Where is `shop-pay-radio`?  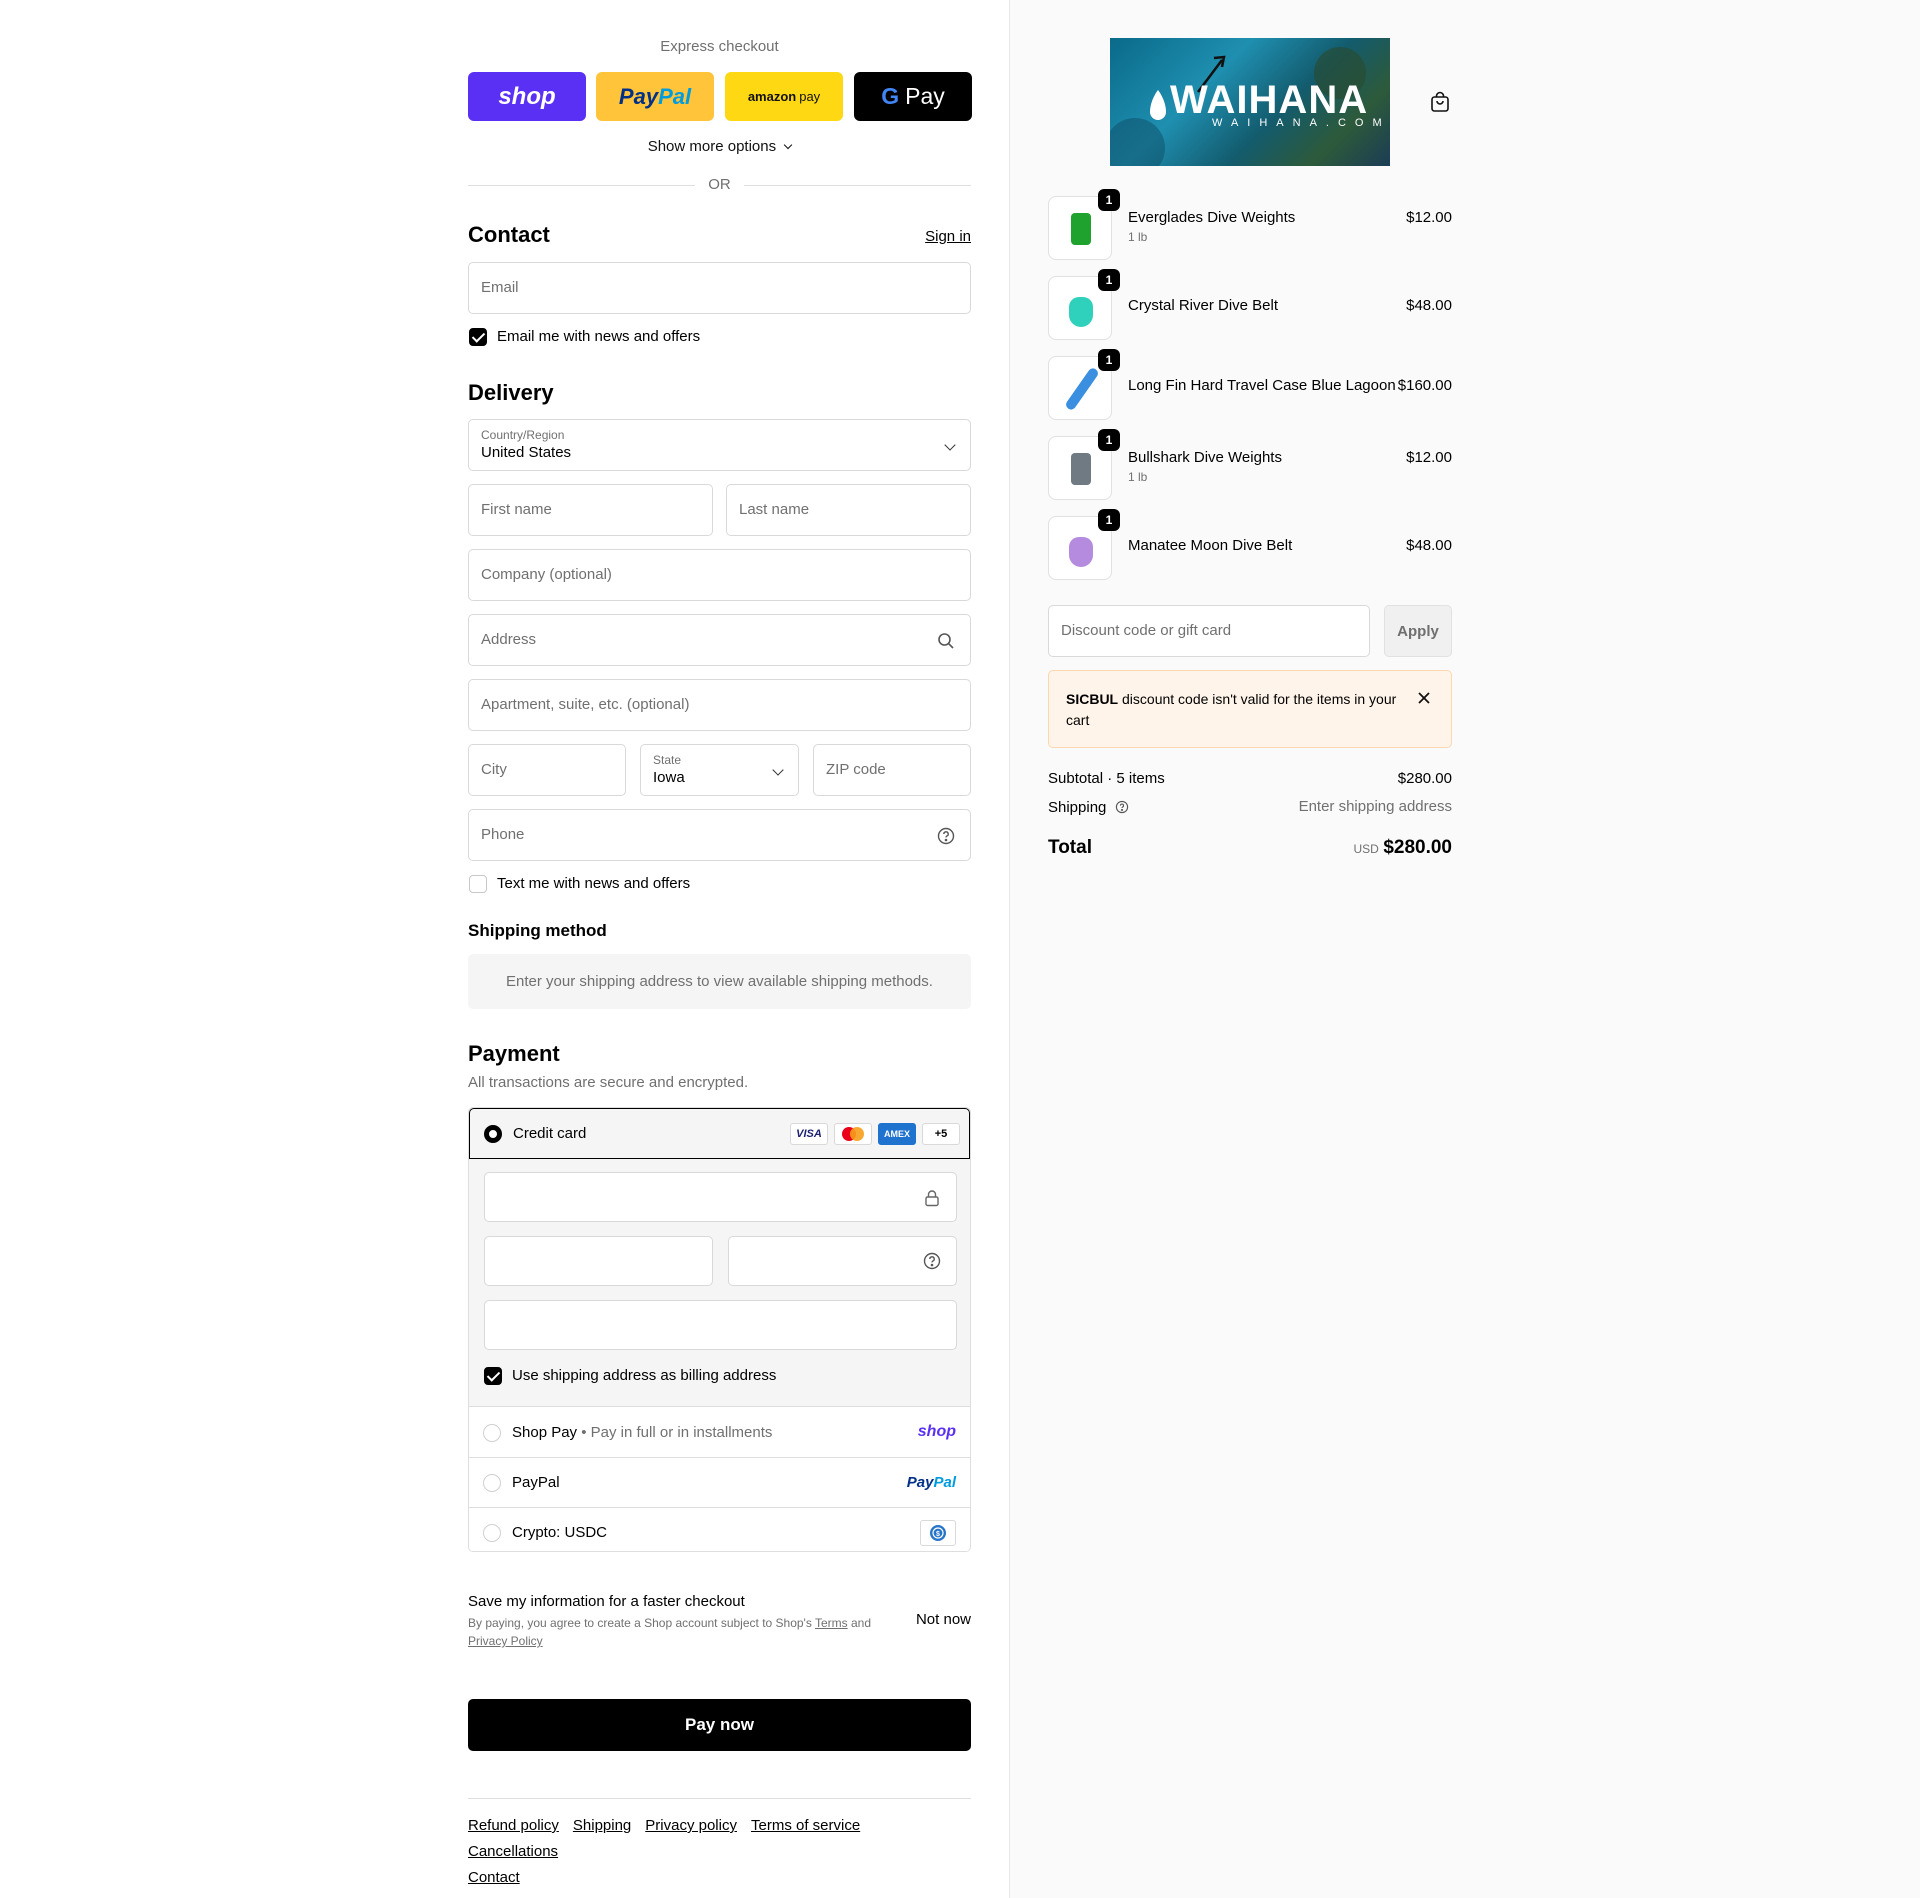 shop-pay-radio is located at coordinates (492, 1433).